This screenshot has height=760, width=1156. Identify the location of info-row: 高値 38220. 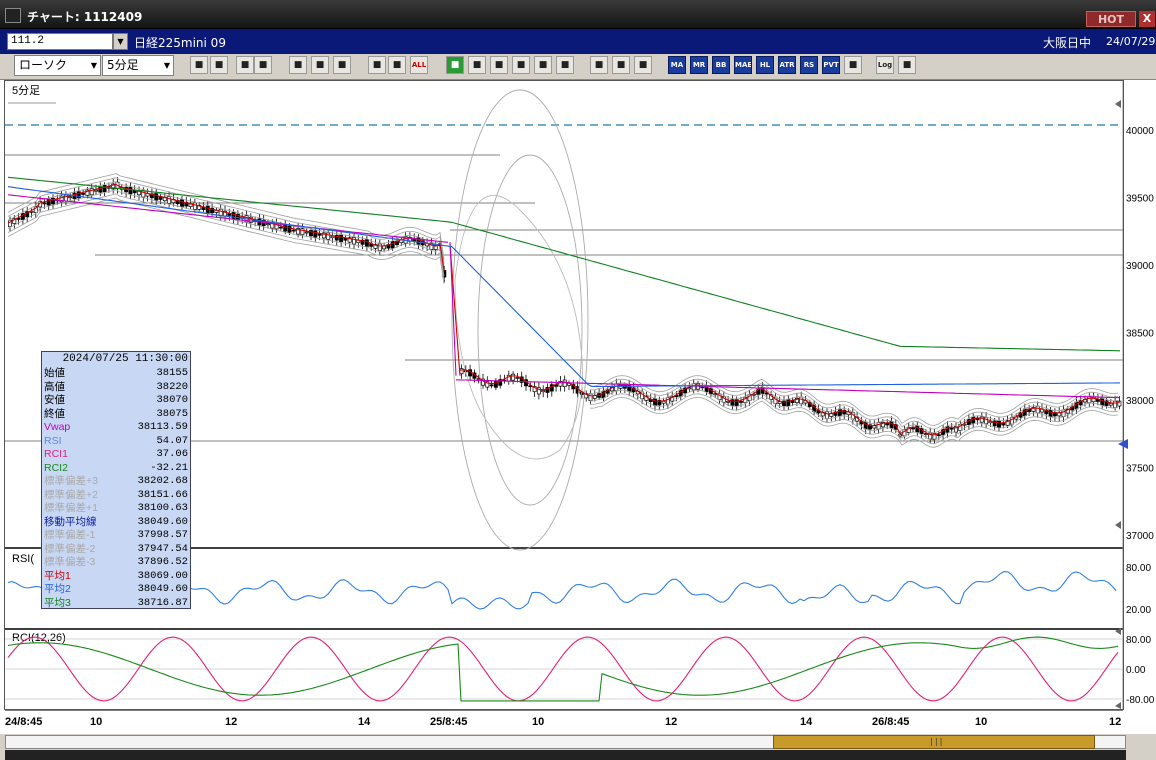
(116, 387).